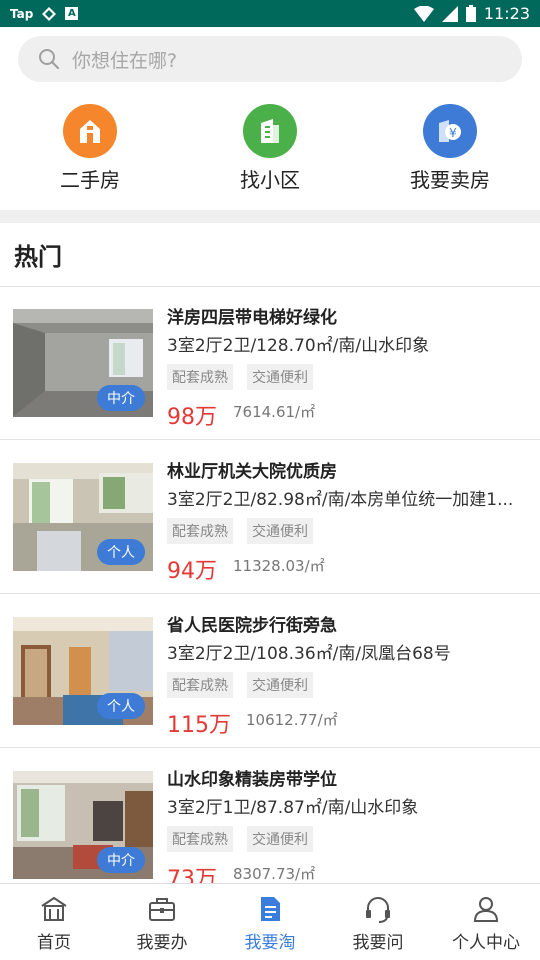  Describe the element at coordinates (449, 13) in the screenshot. I see `signal-icon` at that location.